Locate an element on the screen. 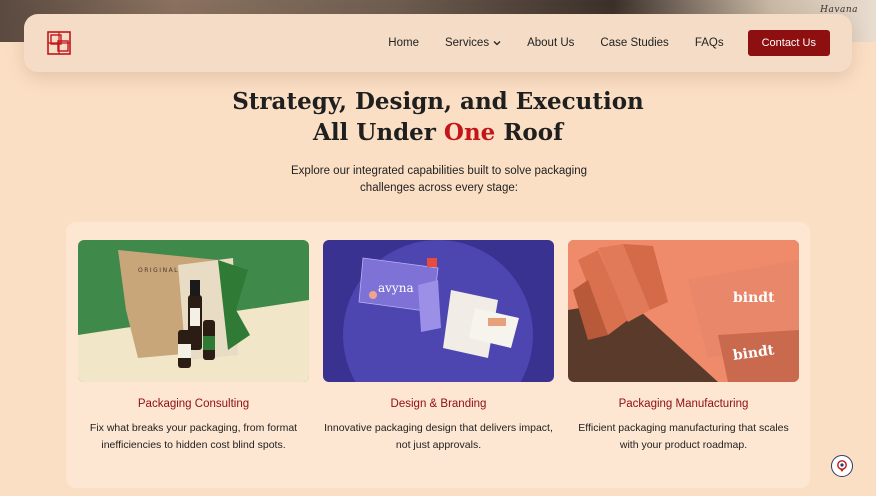 This screenshot has height=496, width=876. design-image: avyna is located at coordinates (438, 311).